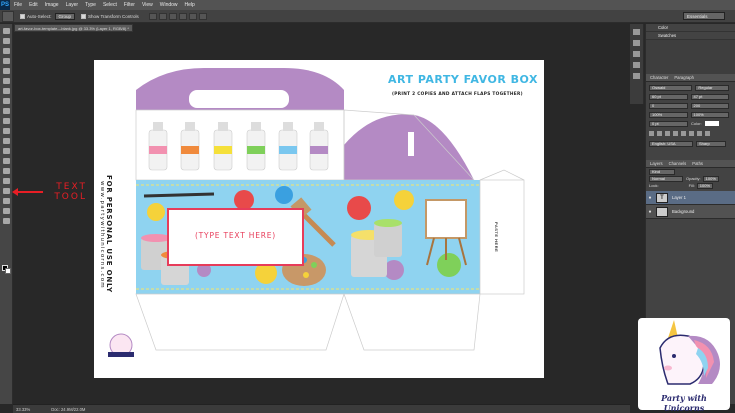 The width and height of the screenshot is (735, 413). I want to click on faux-bold-icon, so click(651, 133).